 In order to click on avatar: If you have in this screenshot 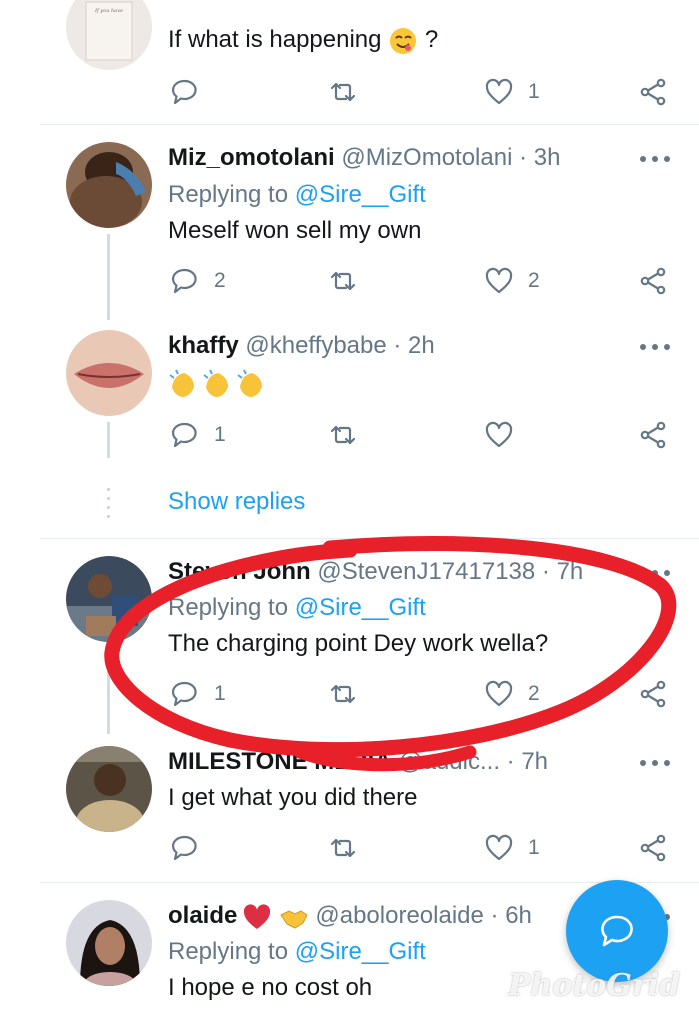, I will do `click(109, 35)`.